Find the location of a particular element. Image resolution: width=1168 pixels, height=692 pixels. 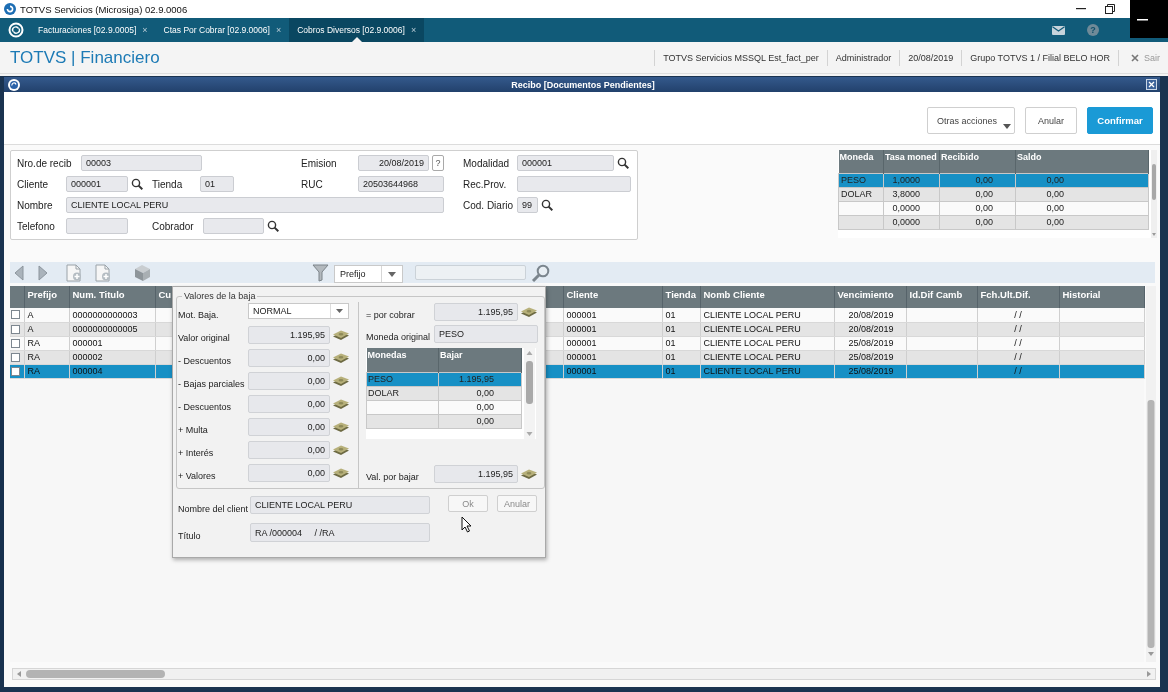

dropdown-field: Prefijo is located at coordinates (368, 274).